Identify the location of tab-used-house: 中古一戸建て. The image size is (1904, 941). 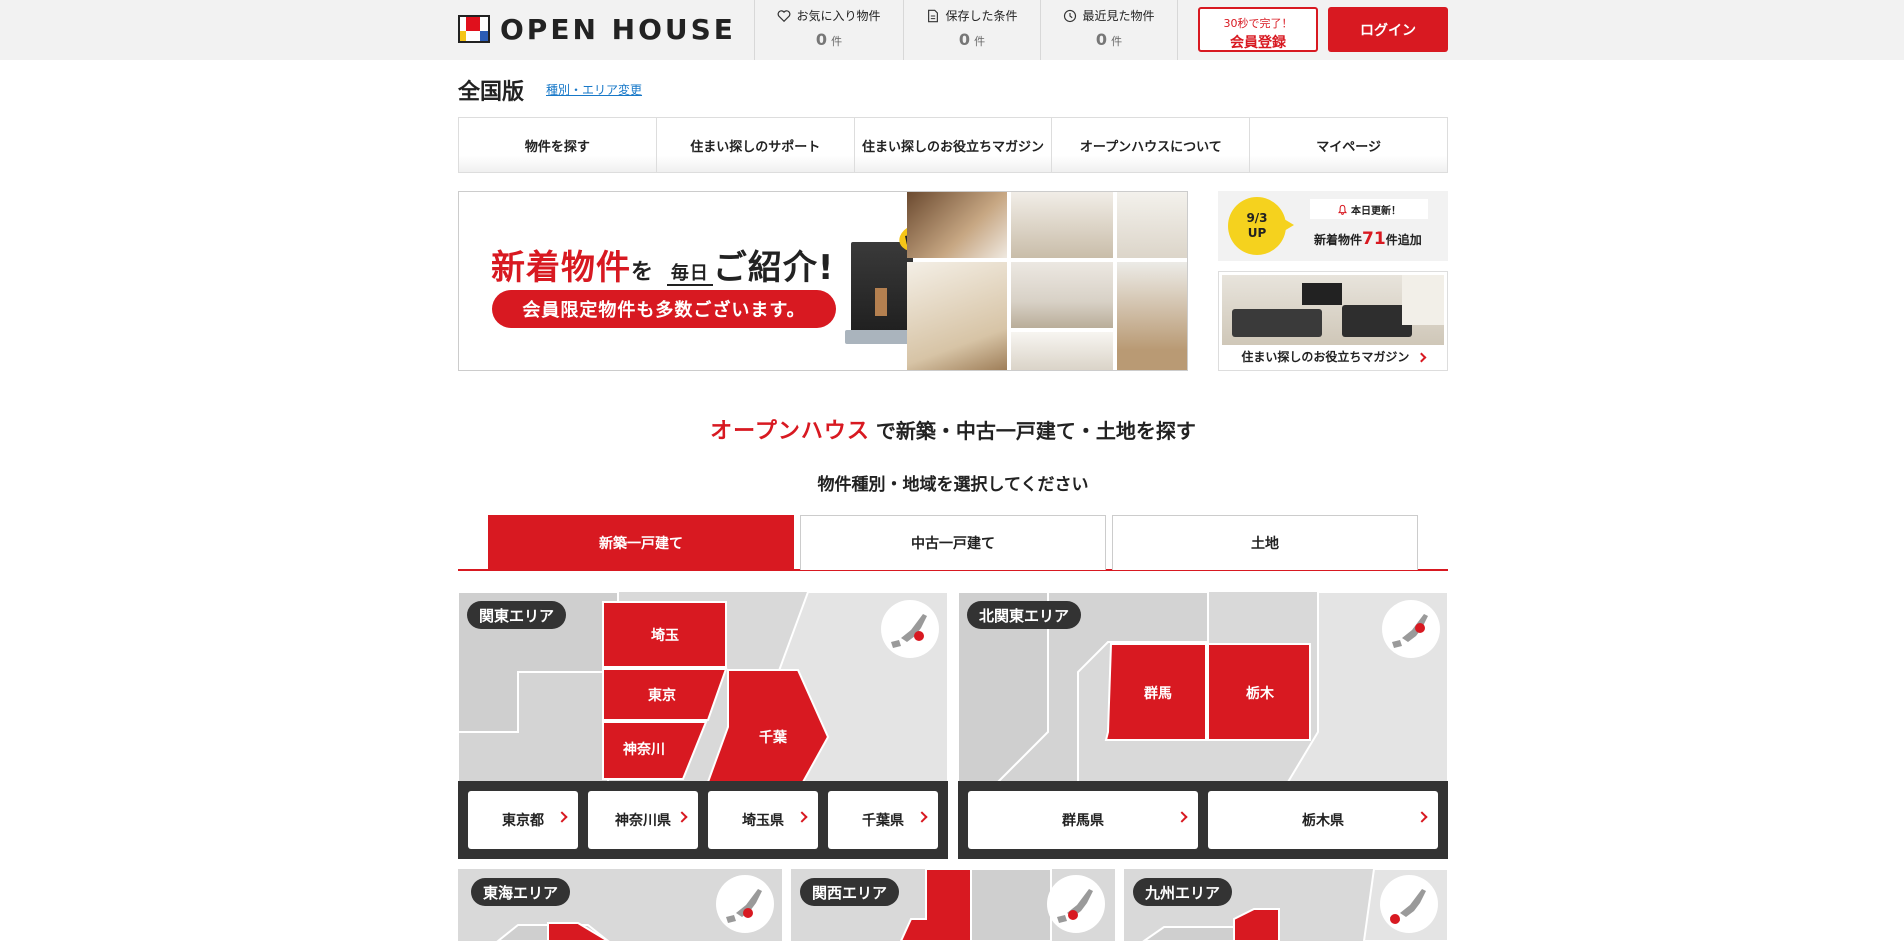
(953, 542).